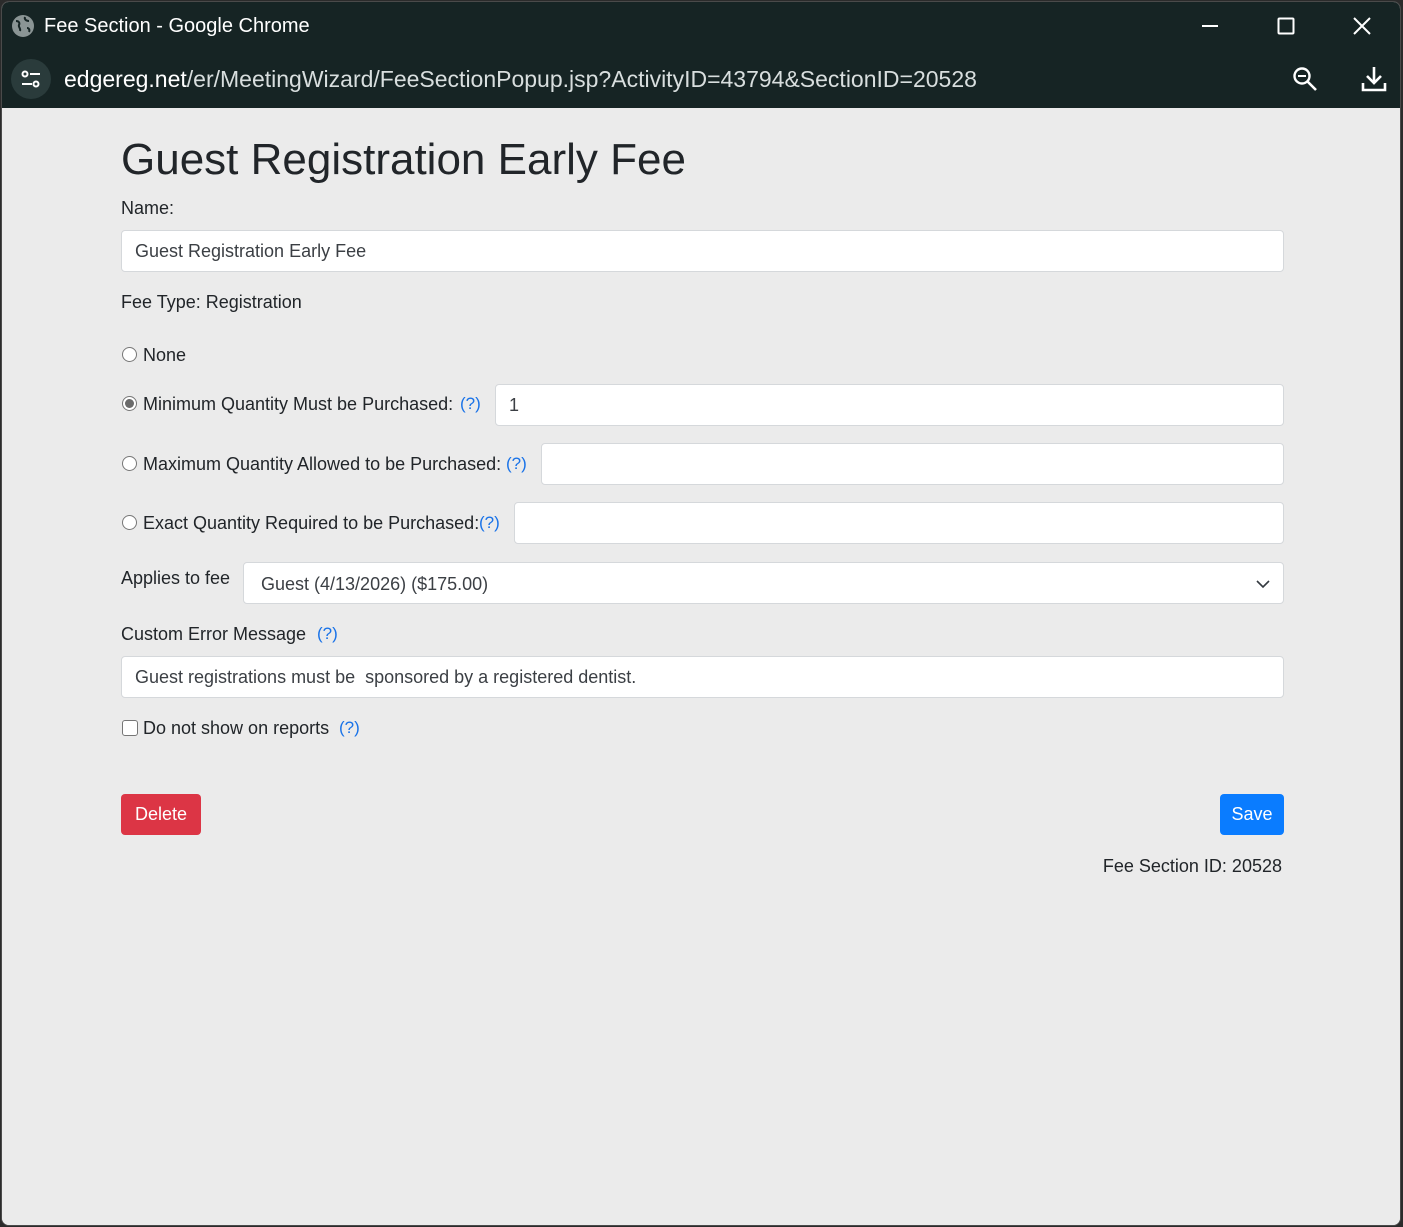 The height and width of the screenshot is (1227, 1403). I want to click on download-button, so click(1374, 79).